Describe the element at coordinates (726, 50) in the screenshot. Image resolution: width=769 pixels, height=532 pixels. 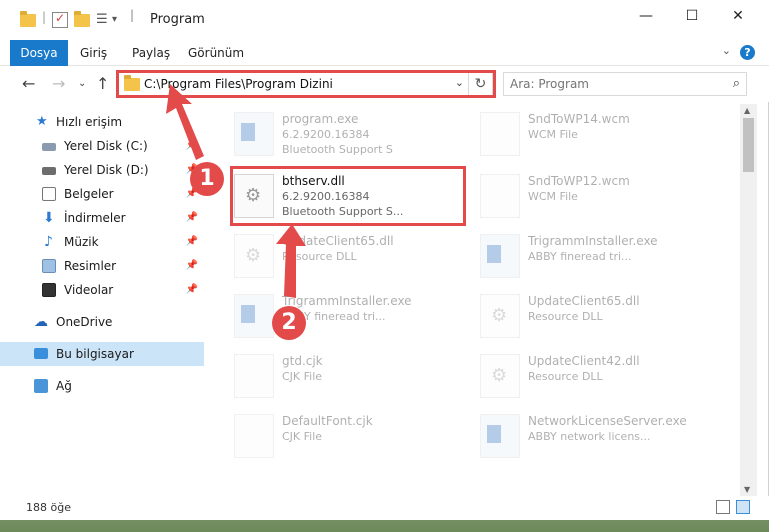
I see `expand-ribbon-icon: ⌄` at that location.